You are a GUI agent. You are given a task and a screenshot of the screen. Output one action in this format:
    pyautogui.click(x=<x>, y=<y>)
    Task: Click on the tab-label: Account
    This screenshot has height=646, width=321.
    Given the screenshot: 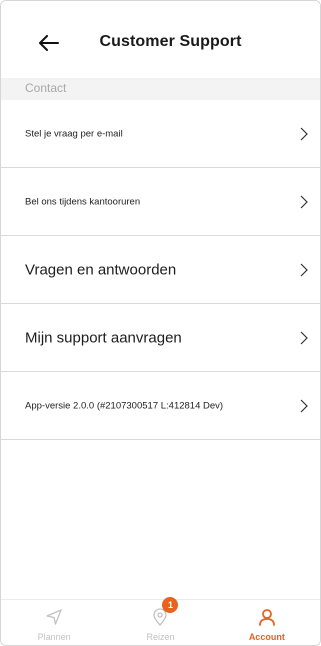 What is the action you would take?
    pyautogui.click(x=266, y=637)
    